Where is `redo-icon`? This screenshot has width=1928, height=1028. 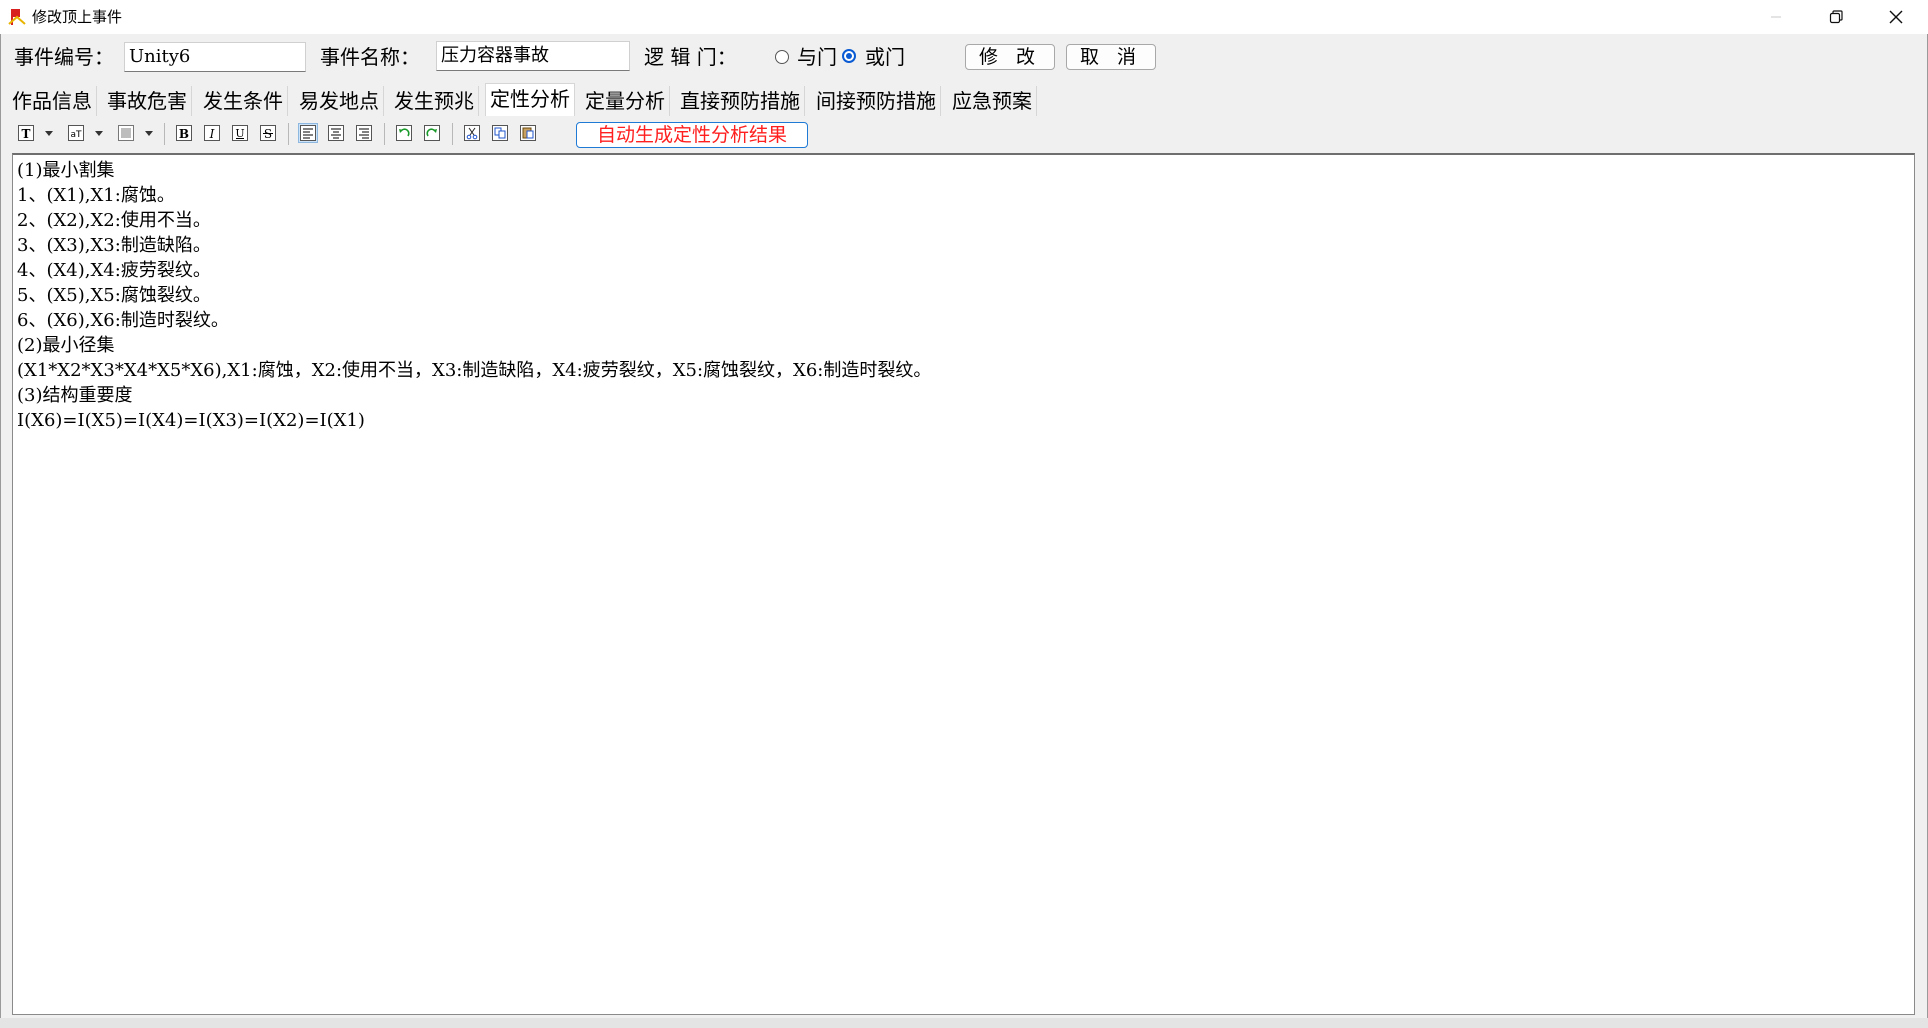 redo-icon is located at coordinates (432, 133).